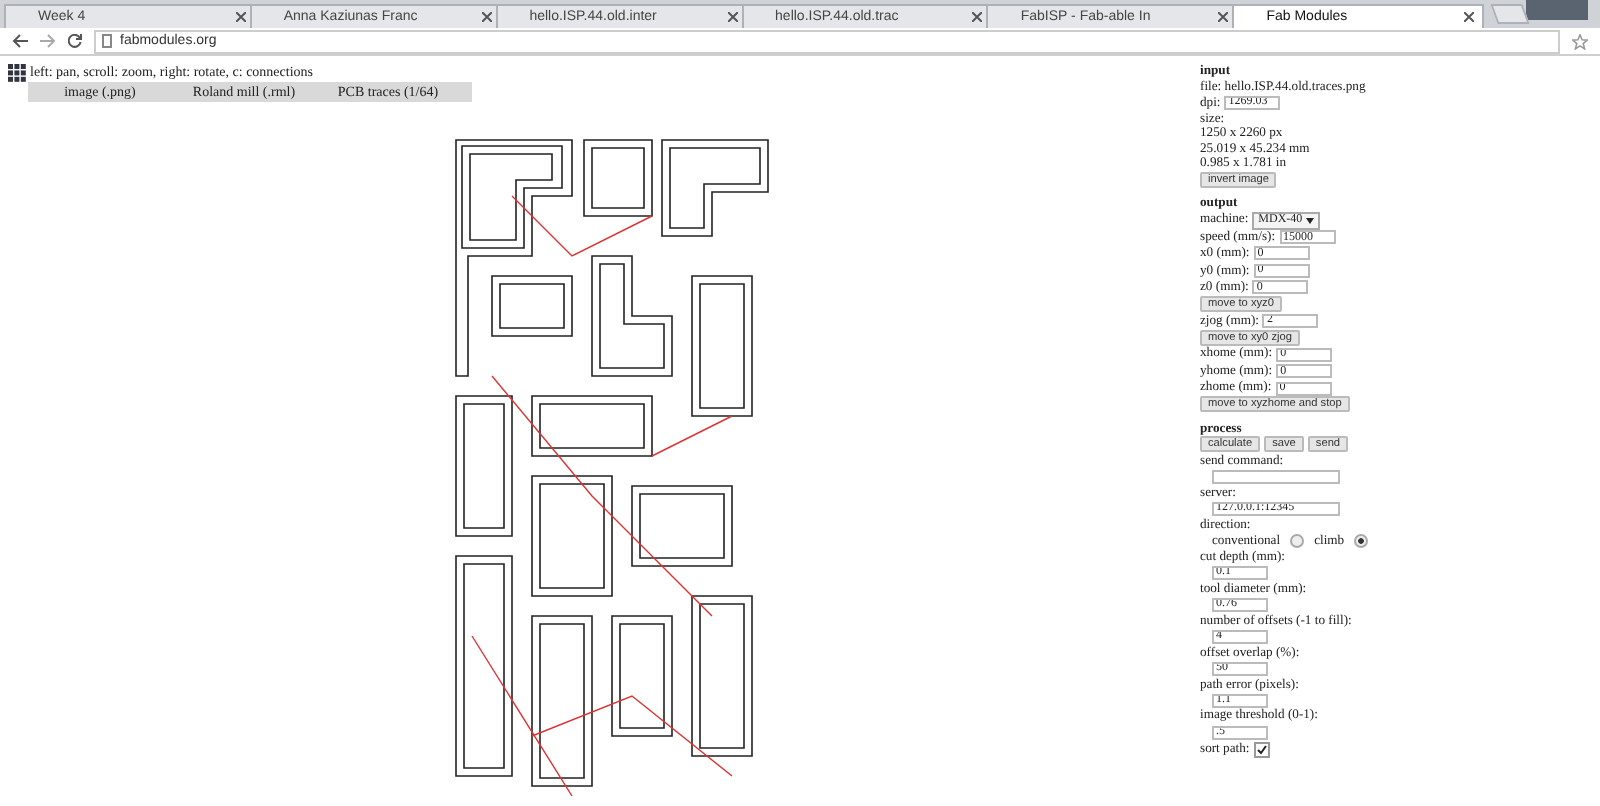 This screenshot has width=1600, height=806. I want to click on star-icon, so click(1580, 41).